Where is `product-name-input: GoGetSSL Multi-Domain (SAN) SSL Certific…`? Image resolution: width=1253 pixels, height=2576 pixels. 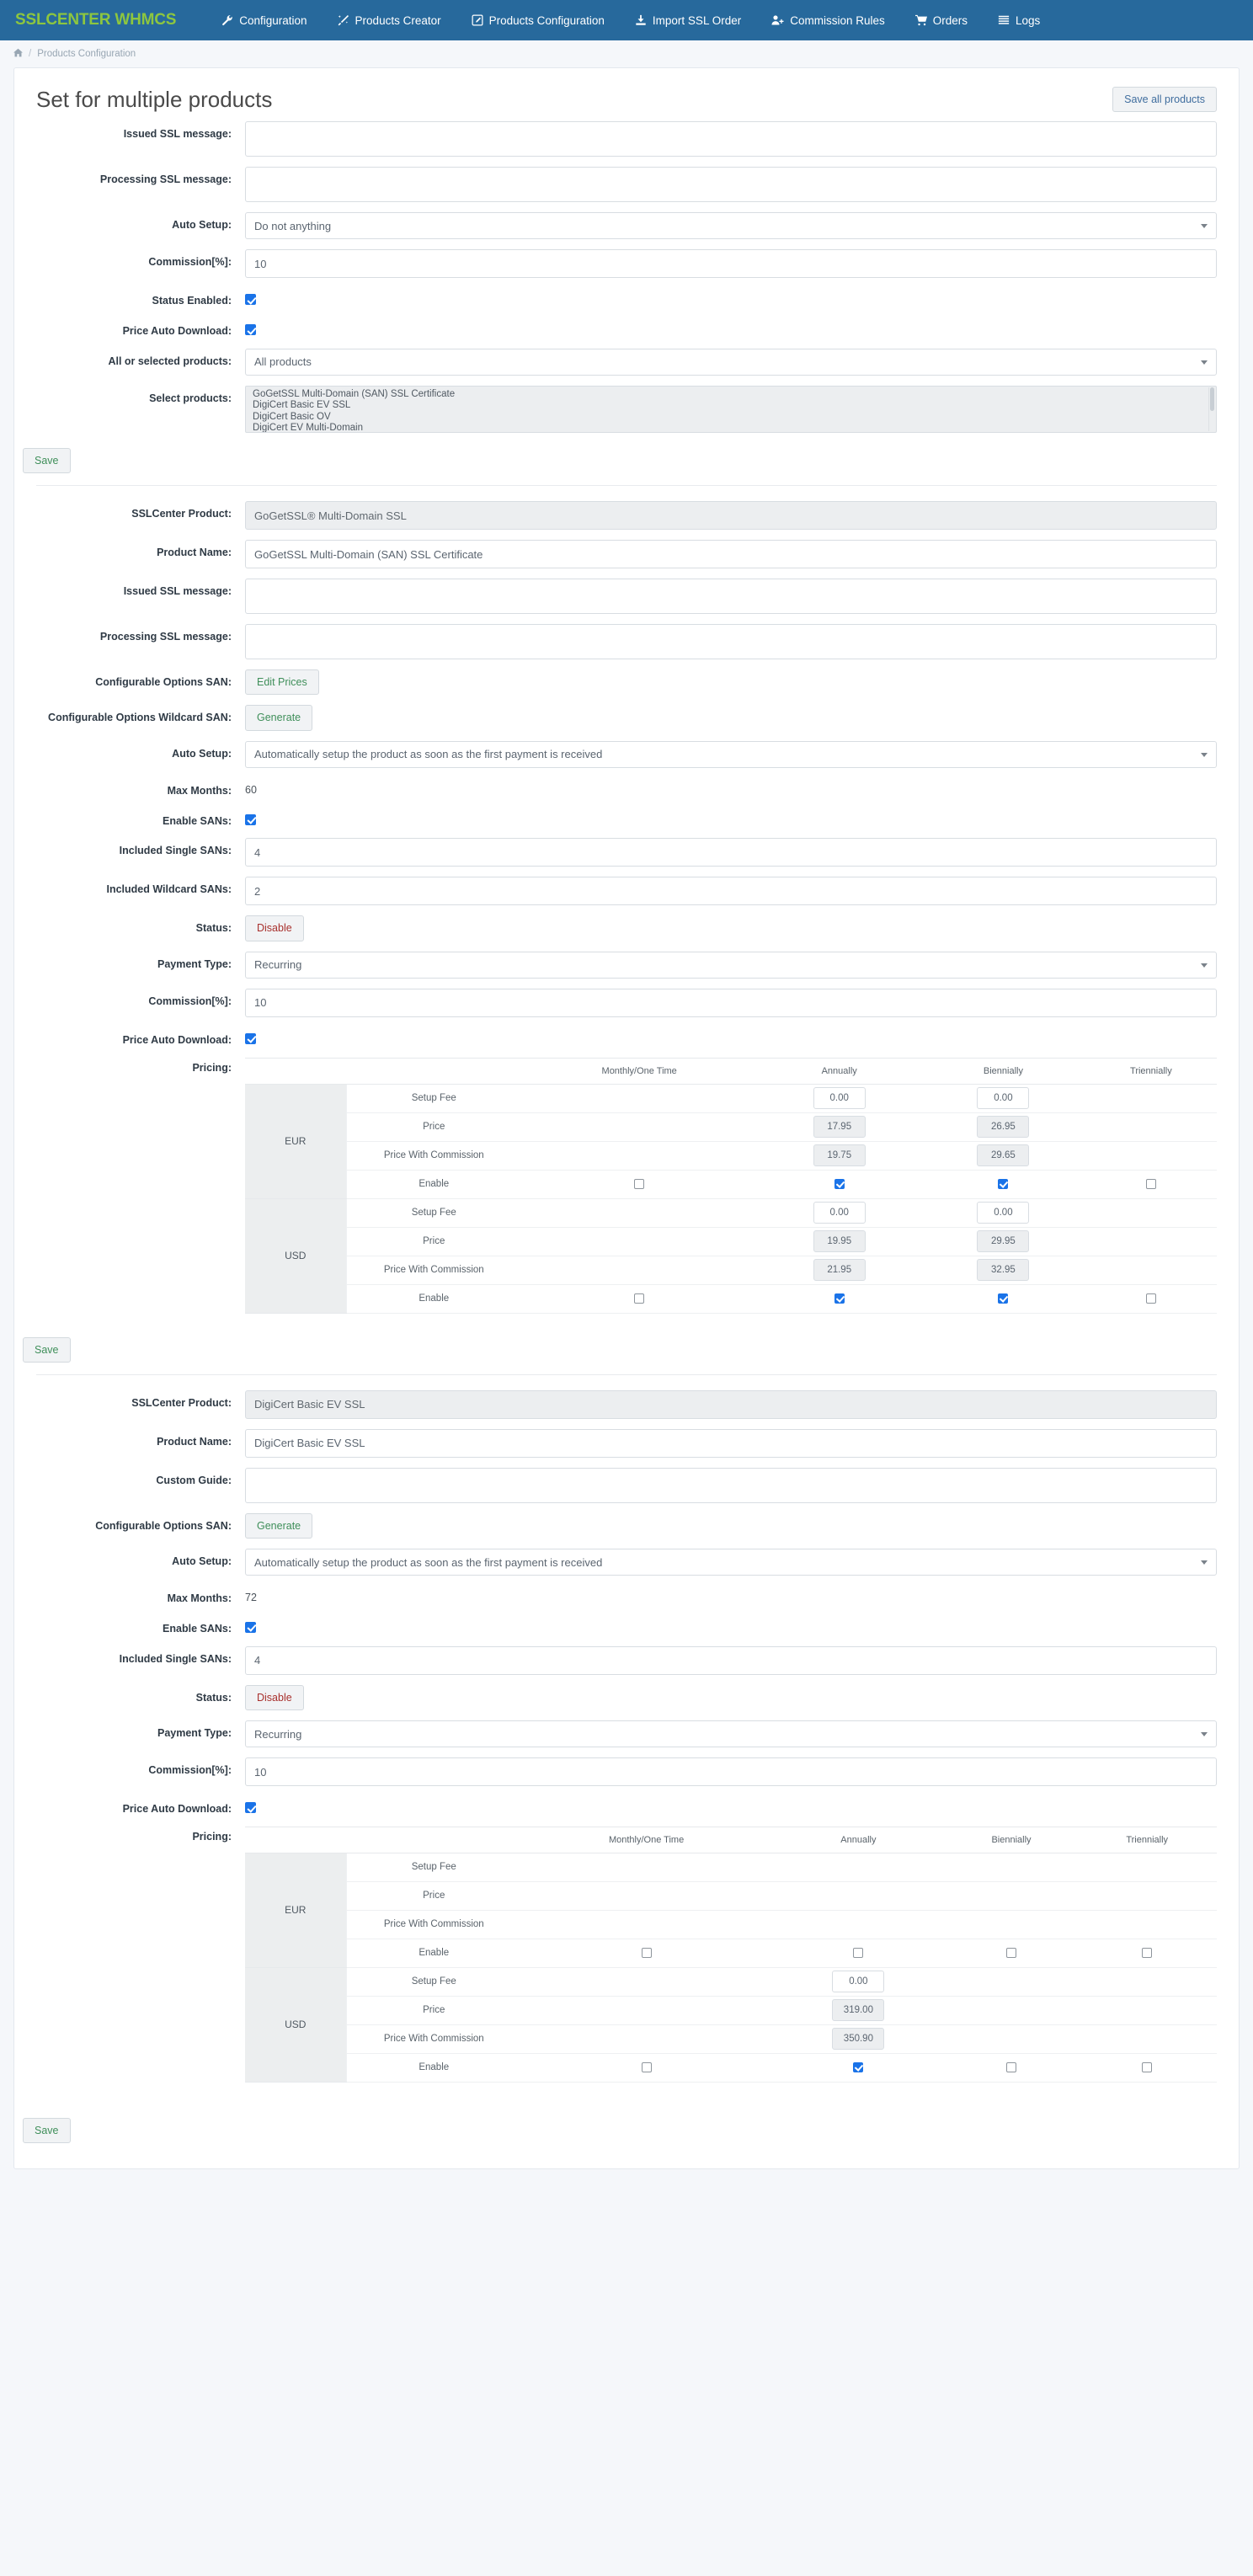 product-name-input: GoGetSSL Multi-Domain (SAN) SSL Certific… is located at coordinates (731, 554).